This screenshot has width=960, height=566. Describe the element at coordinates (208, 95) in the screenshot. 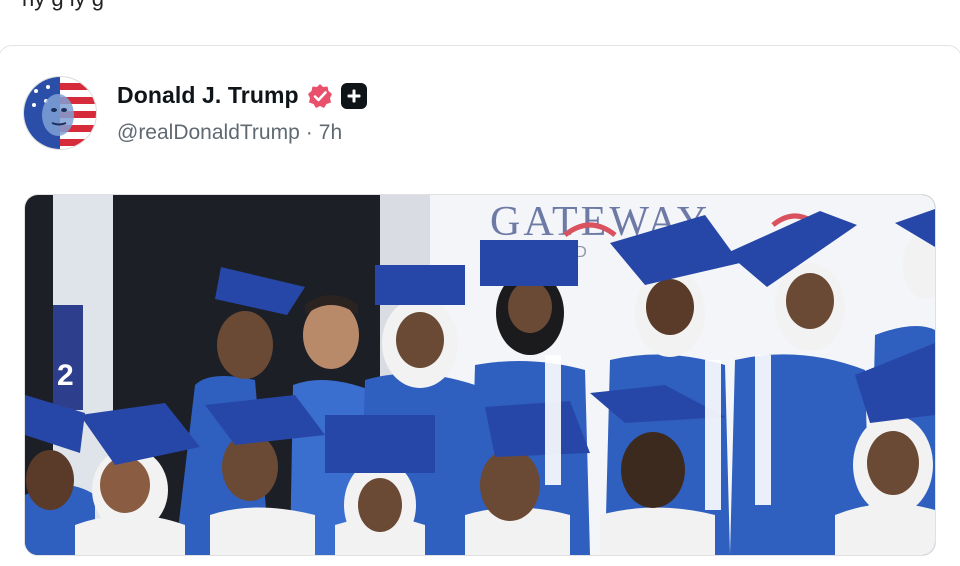

I see `author-name: Donald J. Trump` at that location.